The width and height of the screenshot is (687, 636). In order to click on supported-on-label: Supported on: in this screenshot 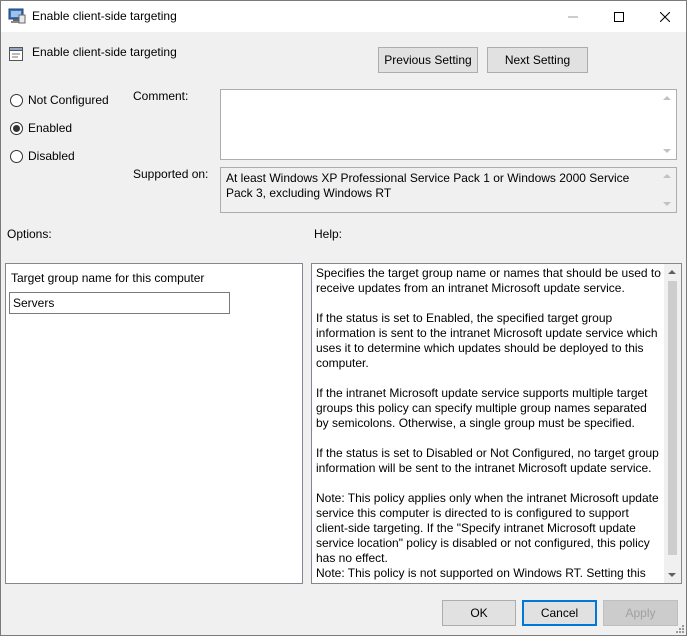, I will do `click(171, 174)`.